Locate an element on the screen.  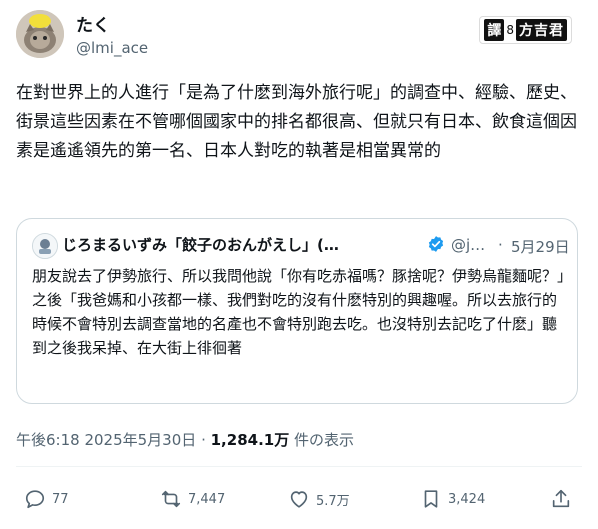
reply-button: 77 is located at coordinates (46, 499).